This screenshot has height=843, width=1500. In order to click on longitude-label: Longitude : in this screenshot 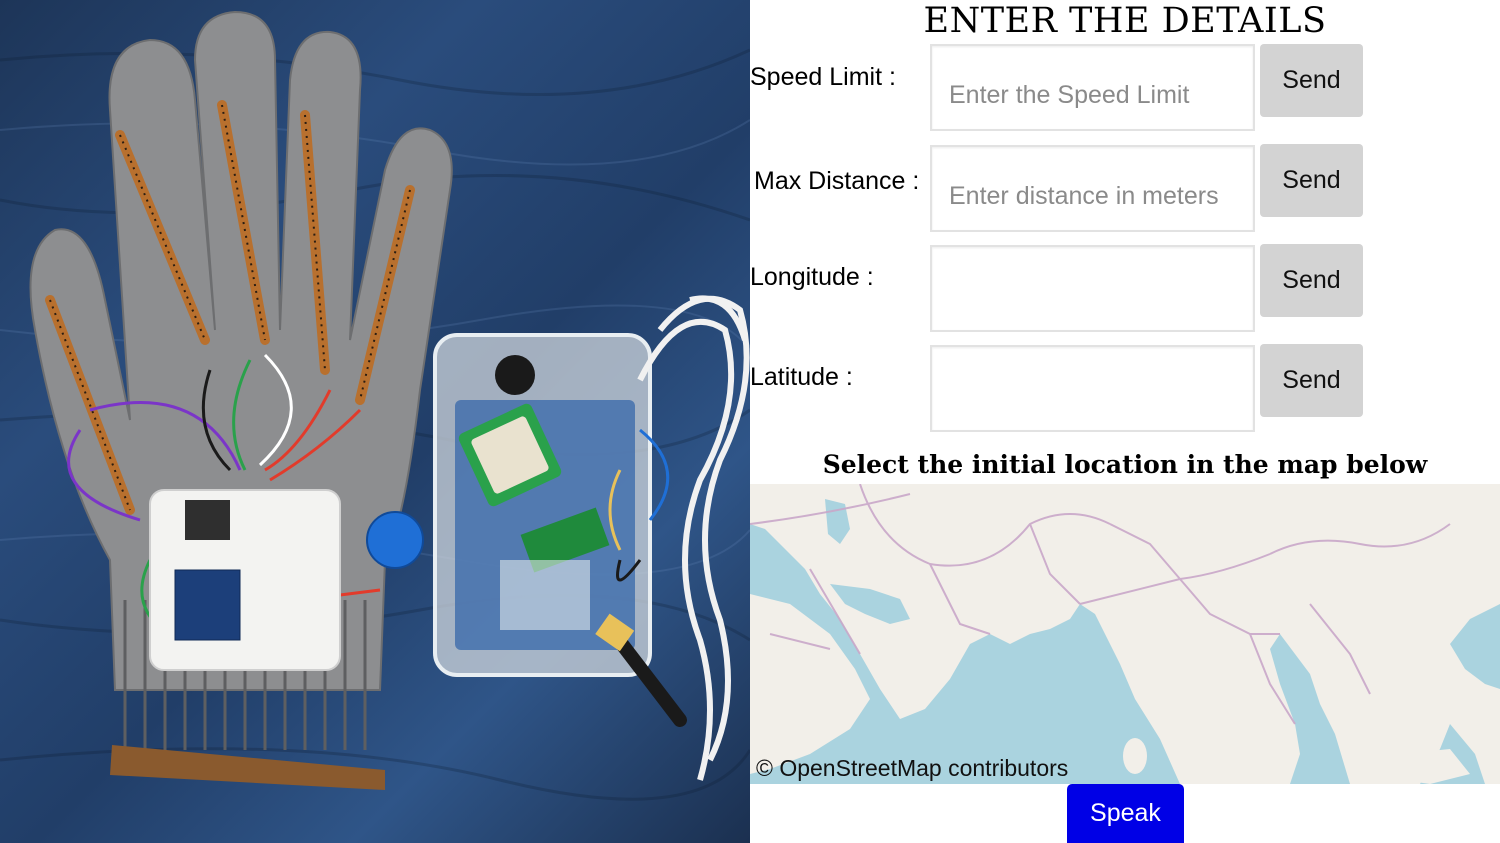, I will do `click(812, 277)`.